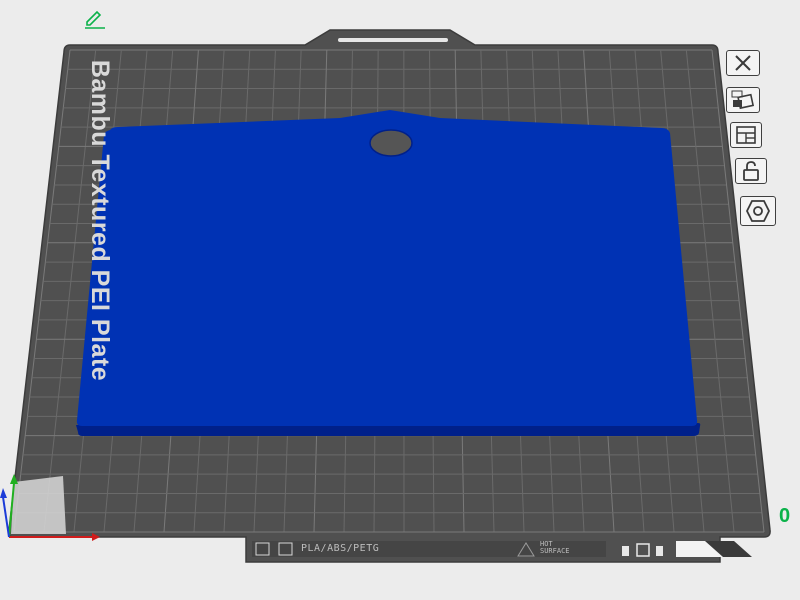 This screenshot has height=600, width=800. I want to click on filament-types-label: PLA/ABS/PETG, so click(340, 548).